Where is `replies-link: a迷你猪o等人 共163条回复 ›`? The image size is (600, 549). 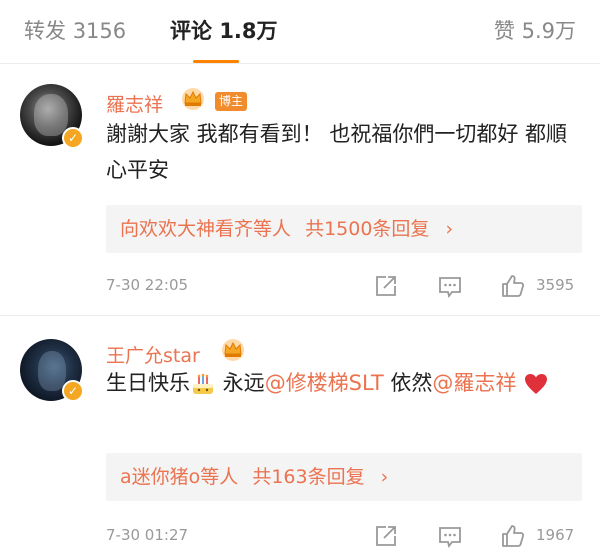
replies-link: a迷你猪o等人 共163条回复 › is located at coordinates (344, 477).